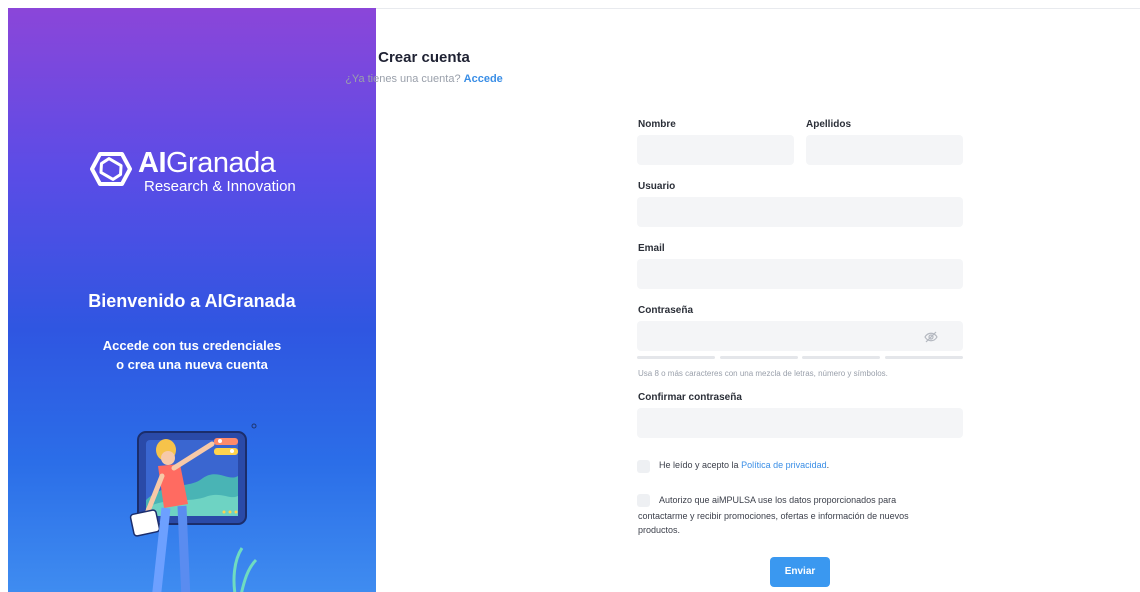 The width and height of the screenshot is (1140, 592). Describe the element at coordinates (800, 274) in the screenshot. I see `email-input` at that location.